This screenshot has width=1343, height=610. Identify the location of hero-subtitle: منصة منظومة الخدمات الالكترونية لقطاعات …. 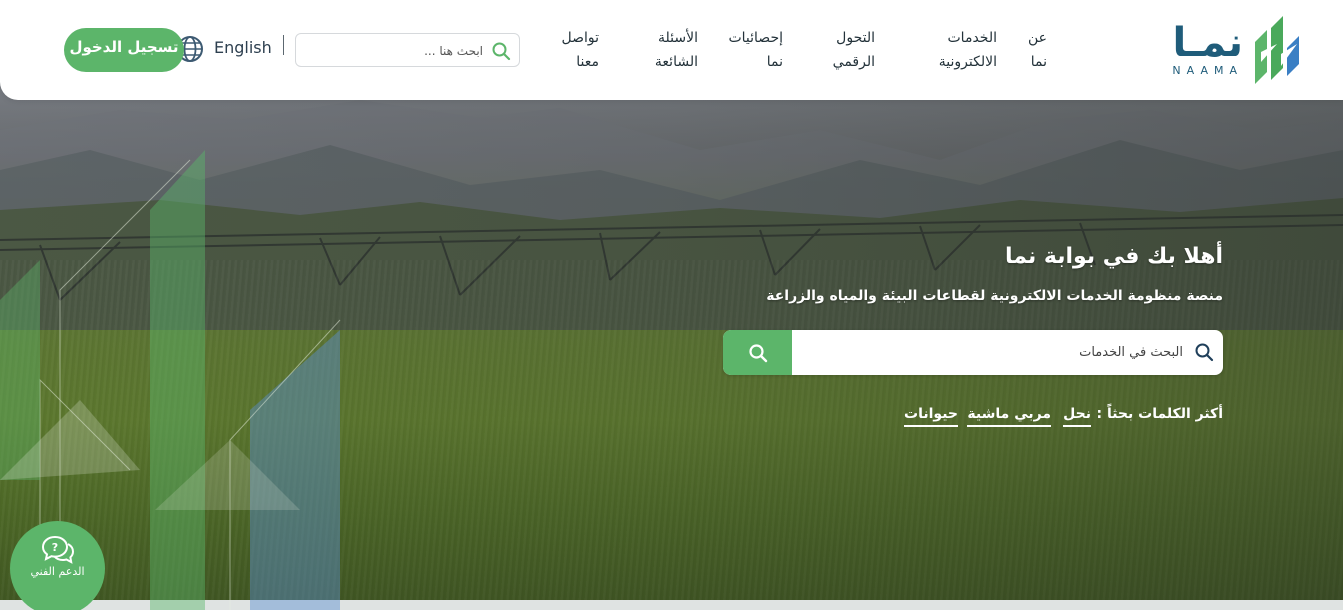
(994, 296).